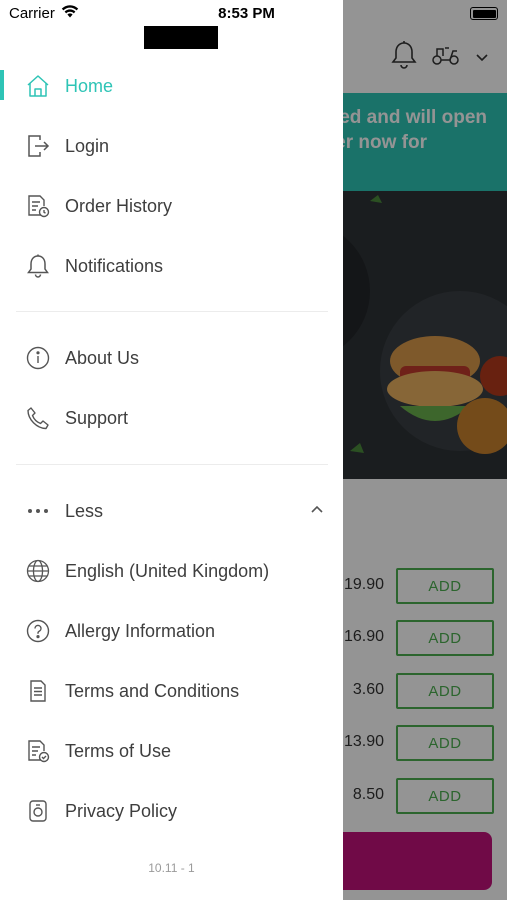 The height and width of the screenshot is (900, 507). I want to click on bell-icon, so click(38, 266).